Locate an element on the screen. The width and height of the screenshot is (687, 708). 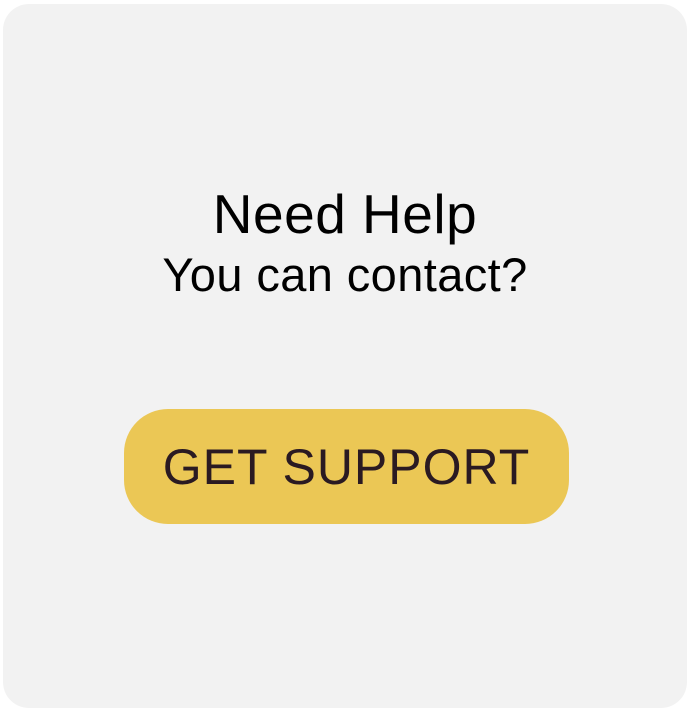
get-support-button: GET SUPPORT is located at coordinates (346, 466).